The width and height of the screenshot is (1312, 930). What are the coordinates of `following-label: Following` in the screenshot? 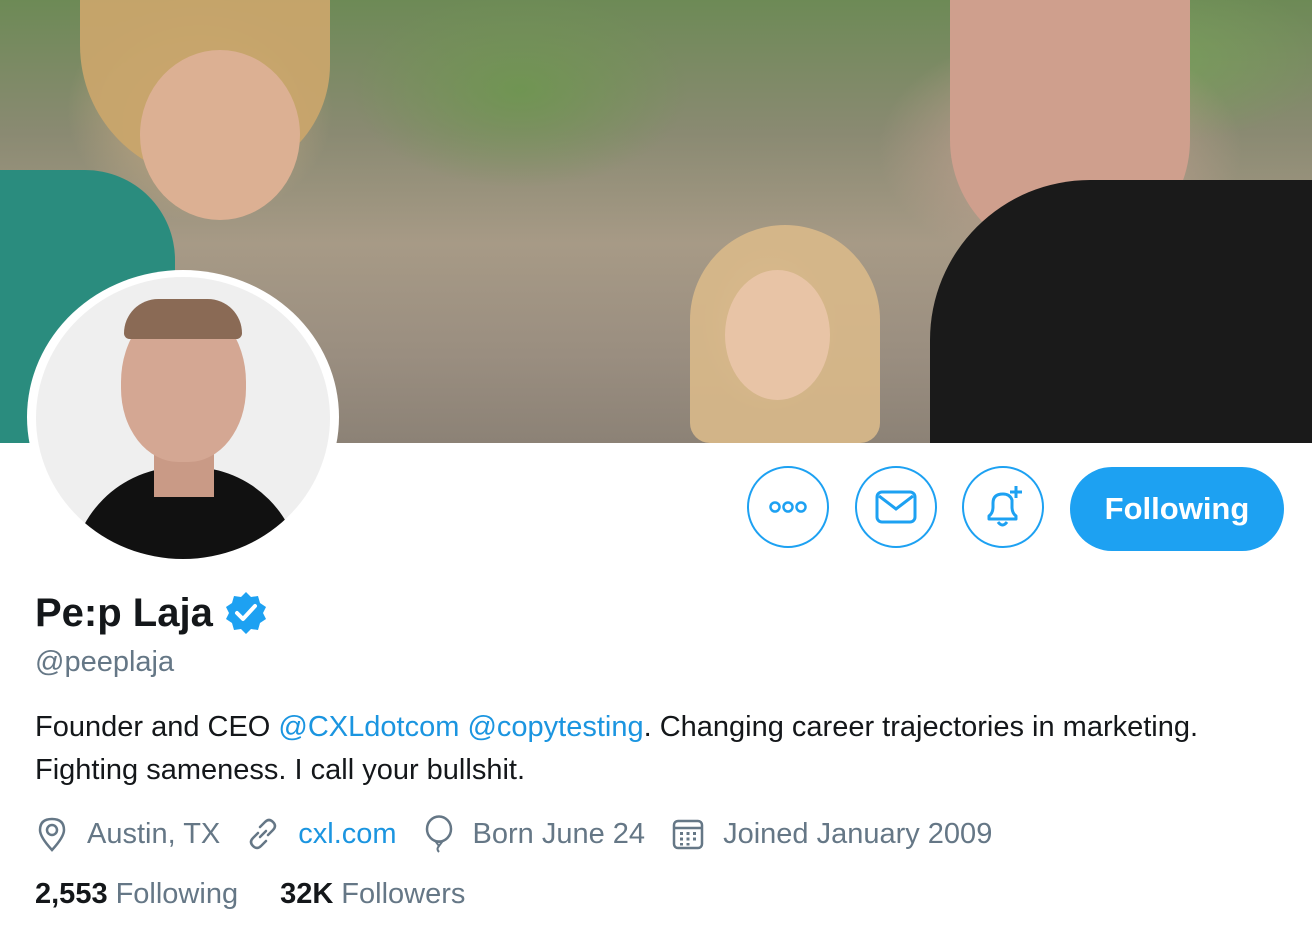 It's located at (177, 894).